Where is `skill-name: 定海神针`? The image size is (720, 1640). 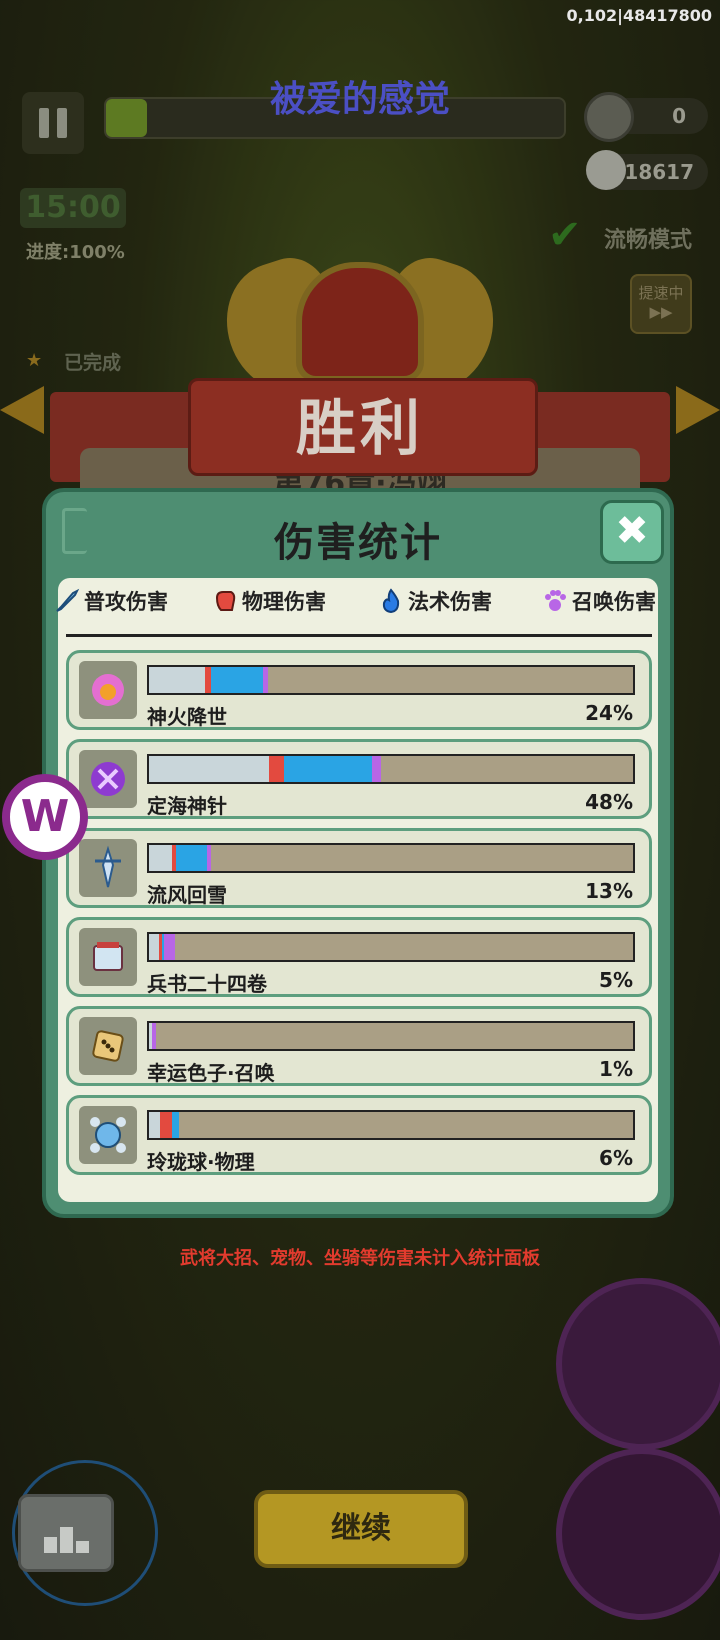 skill-name: 定海神针 is located at coordinates (187, 806).